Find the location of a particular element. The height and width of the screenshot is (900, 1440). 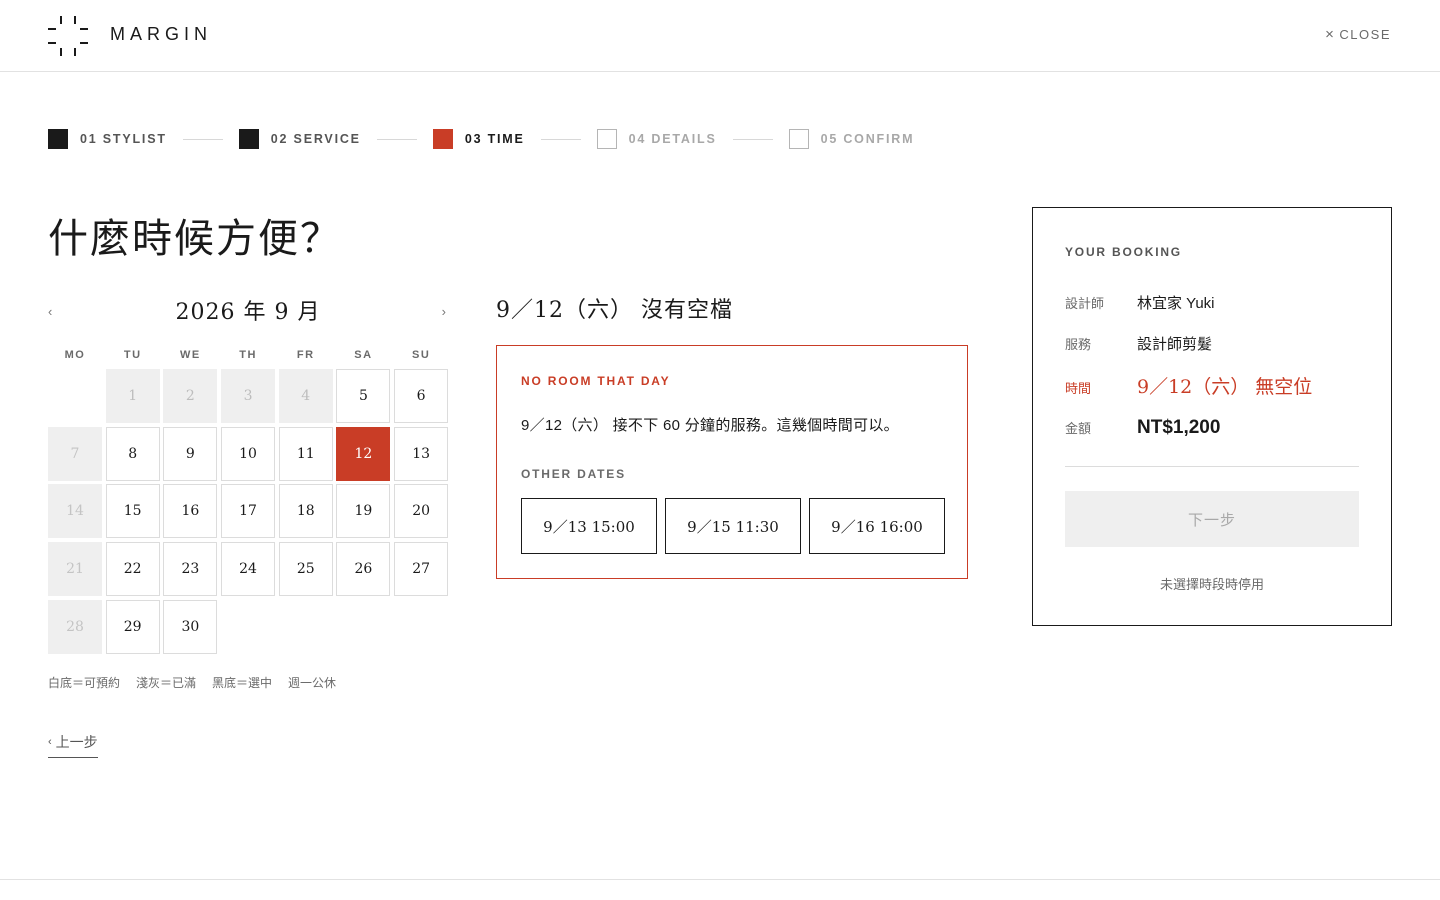

back-link: ‹ 上一步 is located at coordinates (73, 745).